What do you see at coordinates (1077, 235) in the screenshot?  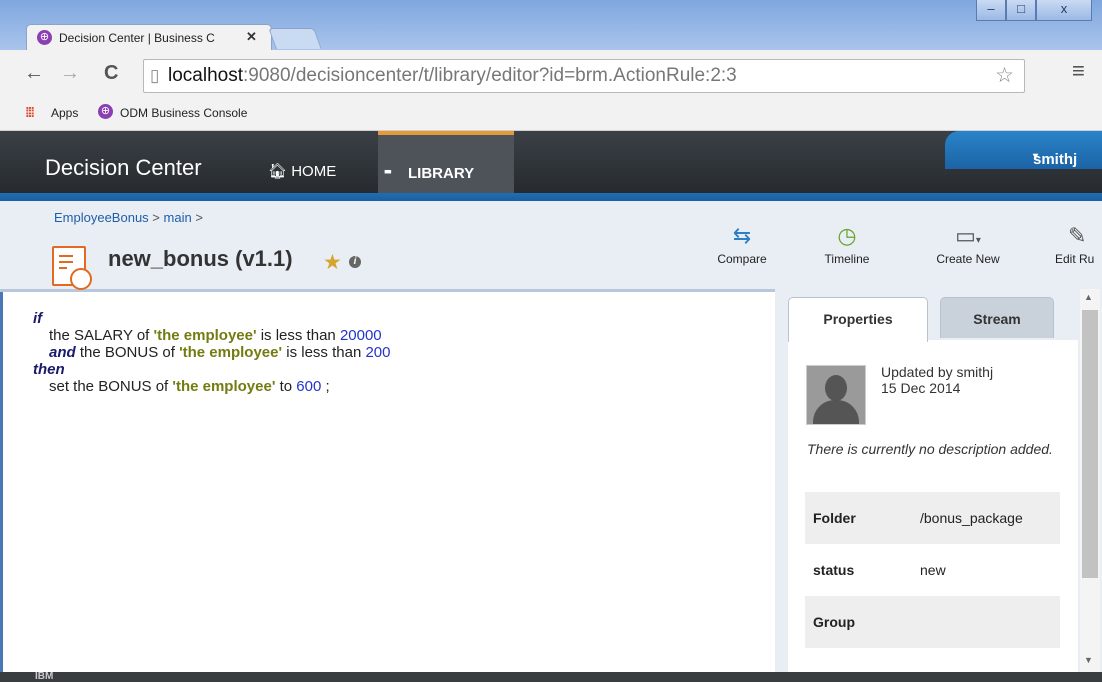 I see `edit-icon: ✎` at bounding box center [1077, 235].